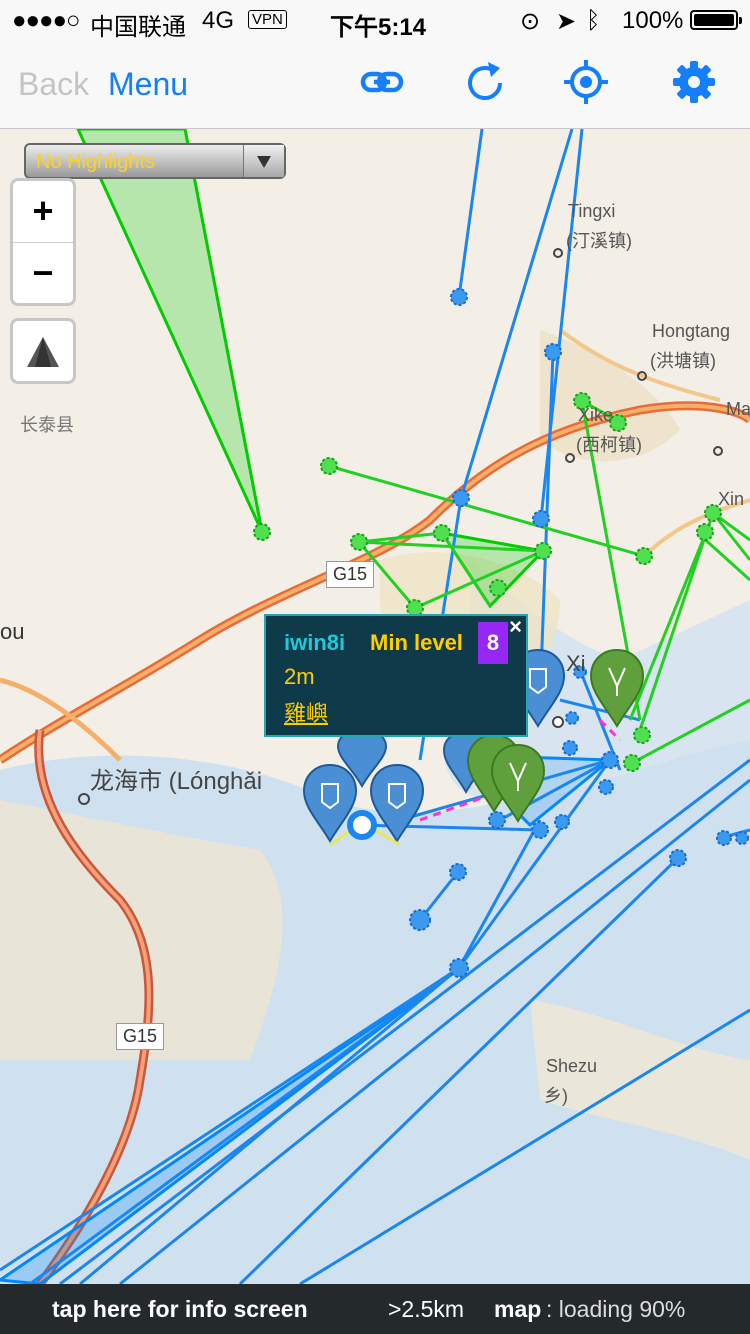 This screenshot has width=750, height=1334. What do you see at coordinates (306, 712) in the screenshot?
I see `portal-name-link: 雞嶼` at bounding box center [306, 712].